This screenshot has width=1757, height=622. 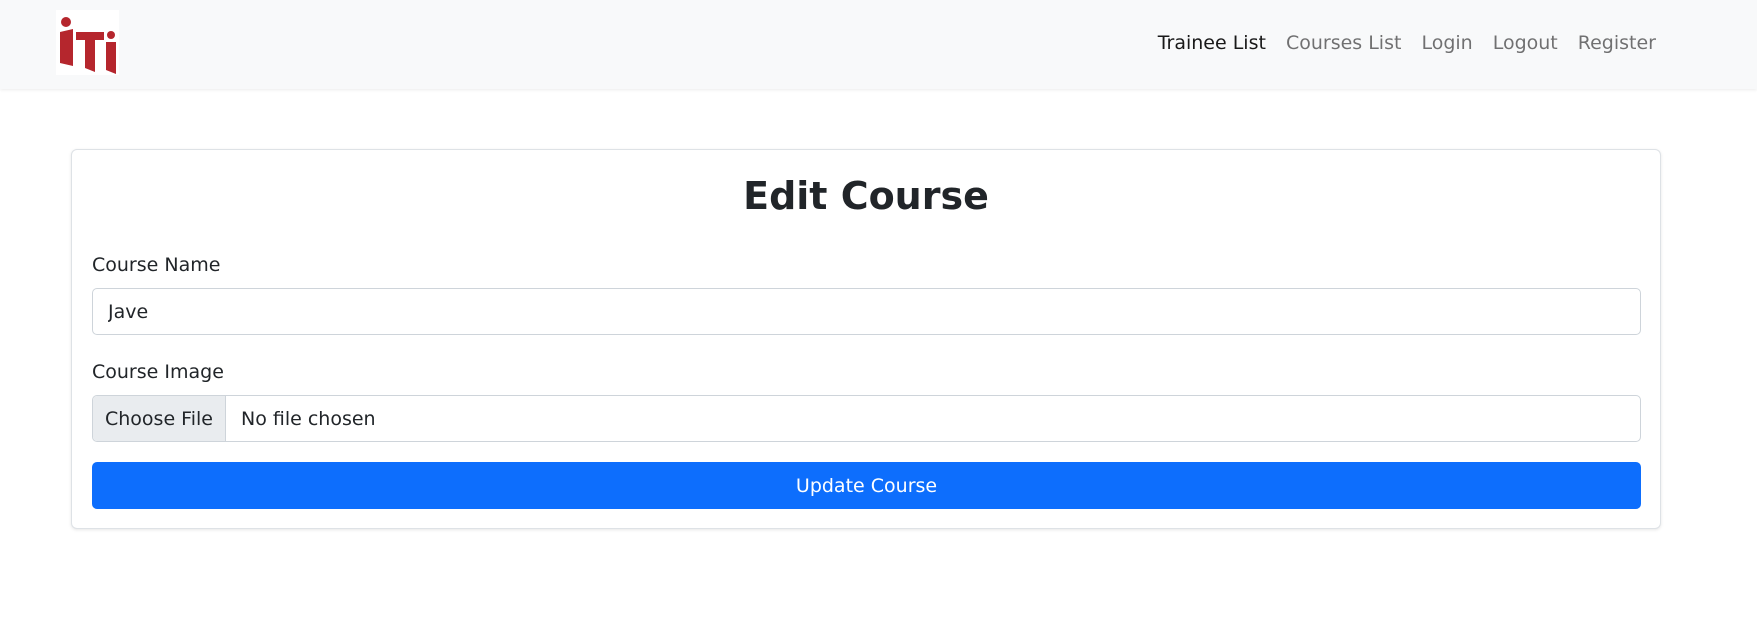 I want to click on course-image-file-input: Choose File No file chosen, so click(x=866, y=418).